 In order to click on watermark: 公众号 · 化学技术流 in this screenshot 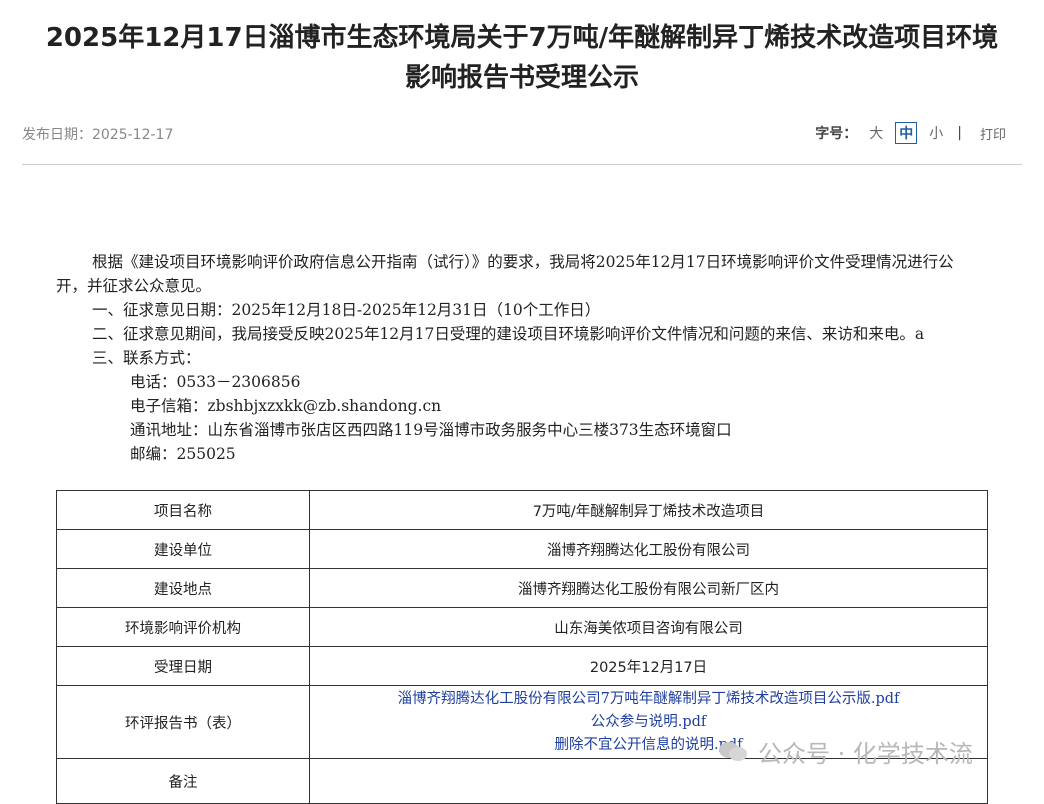, I will do `click(845, 751)`.